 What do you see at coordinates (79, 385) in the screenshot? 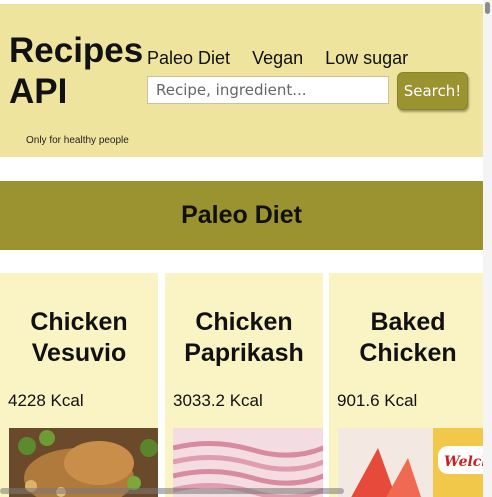
I see `recipe-card: Chicken Vesuvio 4228 Kcal` at bounding box center [79, 385].